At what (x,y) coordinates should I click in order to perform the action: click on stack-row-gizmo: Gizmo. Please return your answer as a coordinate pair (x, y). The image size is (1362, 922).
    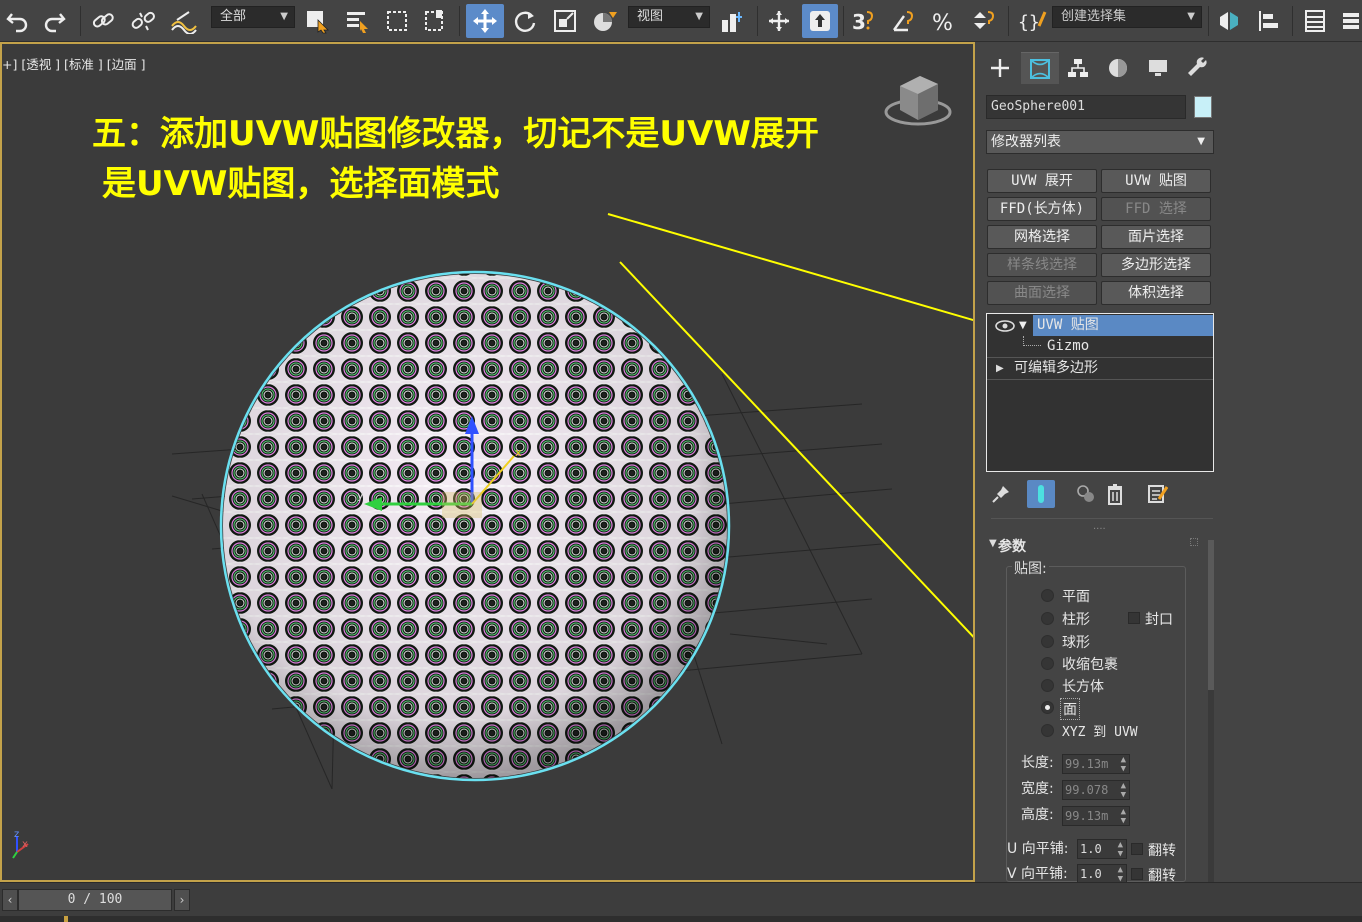
    Looking at the image, I should click on (1100, 346).